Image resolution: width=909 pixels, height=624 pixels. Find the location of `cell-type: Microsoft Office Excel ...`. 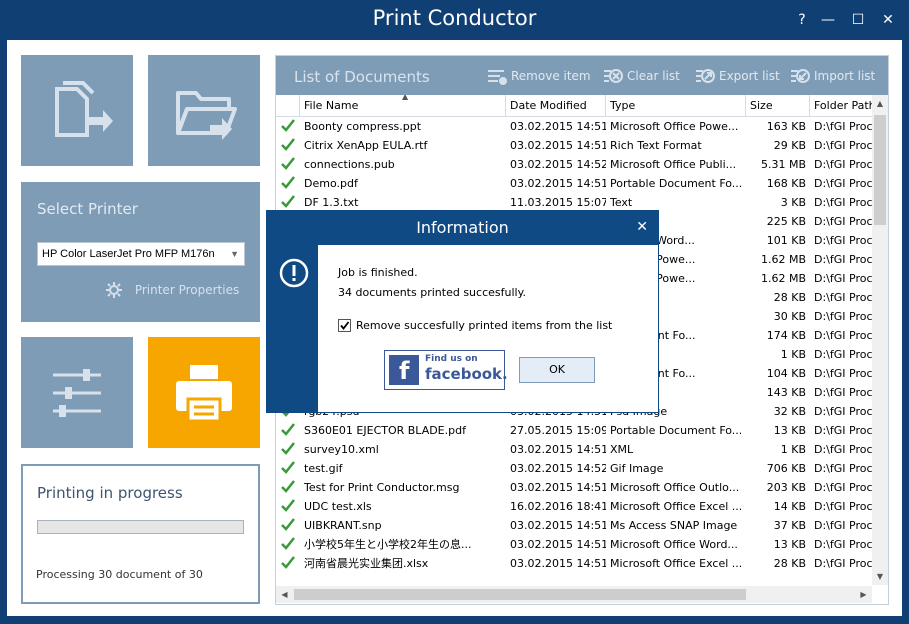

cell-type: Microsoft Office Excel ... is located at coordinates (676, 563).